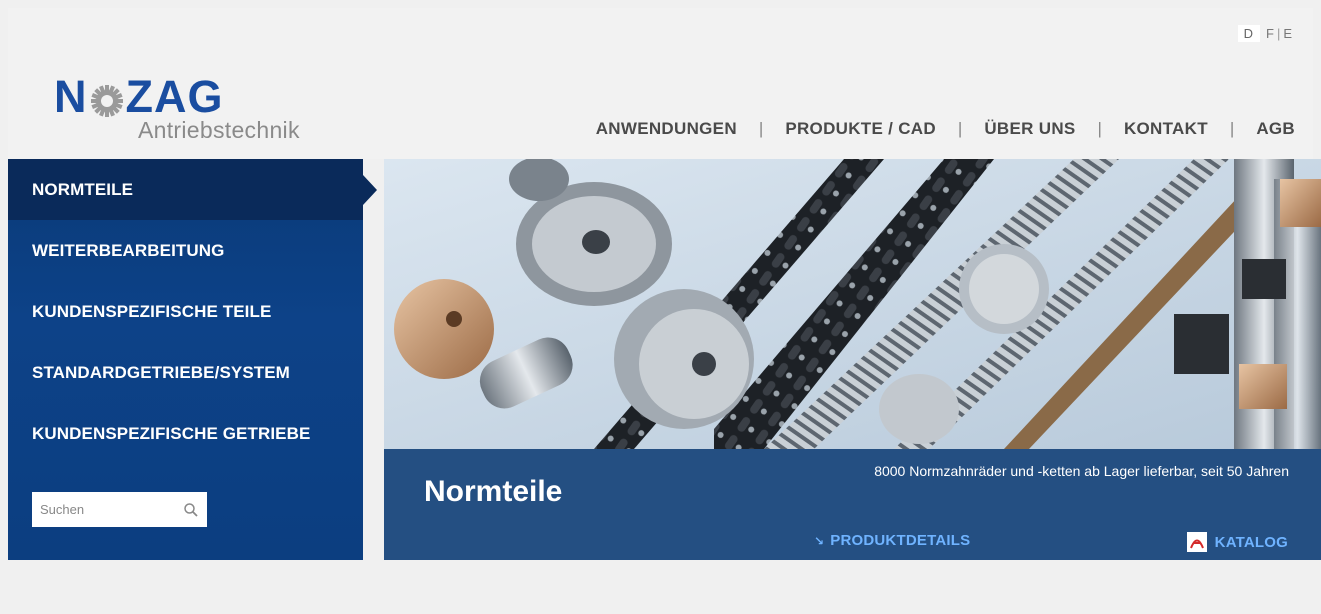  Describe the element at coordinates (900, 540) in the screenshot. I see `produktdetails-label: PRODUKTDETAILS` at that location.